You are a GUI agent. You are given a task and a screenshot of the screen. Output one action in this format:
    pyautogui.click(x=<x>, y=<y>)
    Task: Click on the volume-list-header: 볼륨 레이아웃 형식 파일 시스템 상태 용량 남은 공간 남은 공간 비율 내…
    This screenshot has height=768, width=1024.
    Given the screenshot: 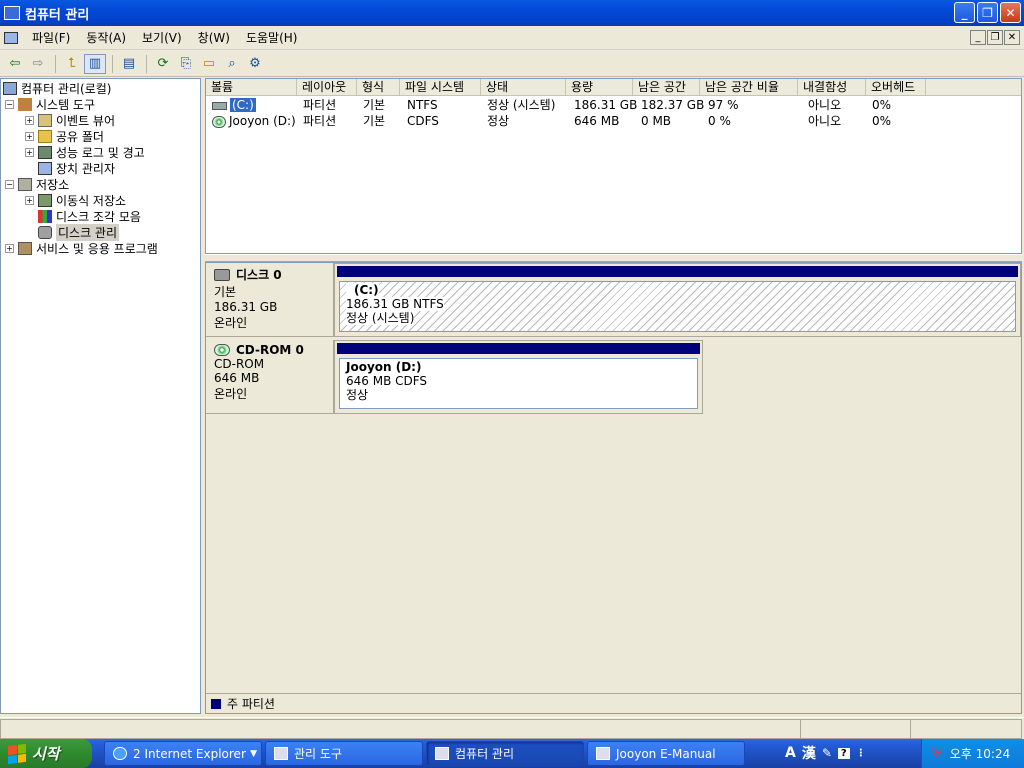 What is the action you would take?
    pyautogui.click(x=613, y=87)
    